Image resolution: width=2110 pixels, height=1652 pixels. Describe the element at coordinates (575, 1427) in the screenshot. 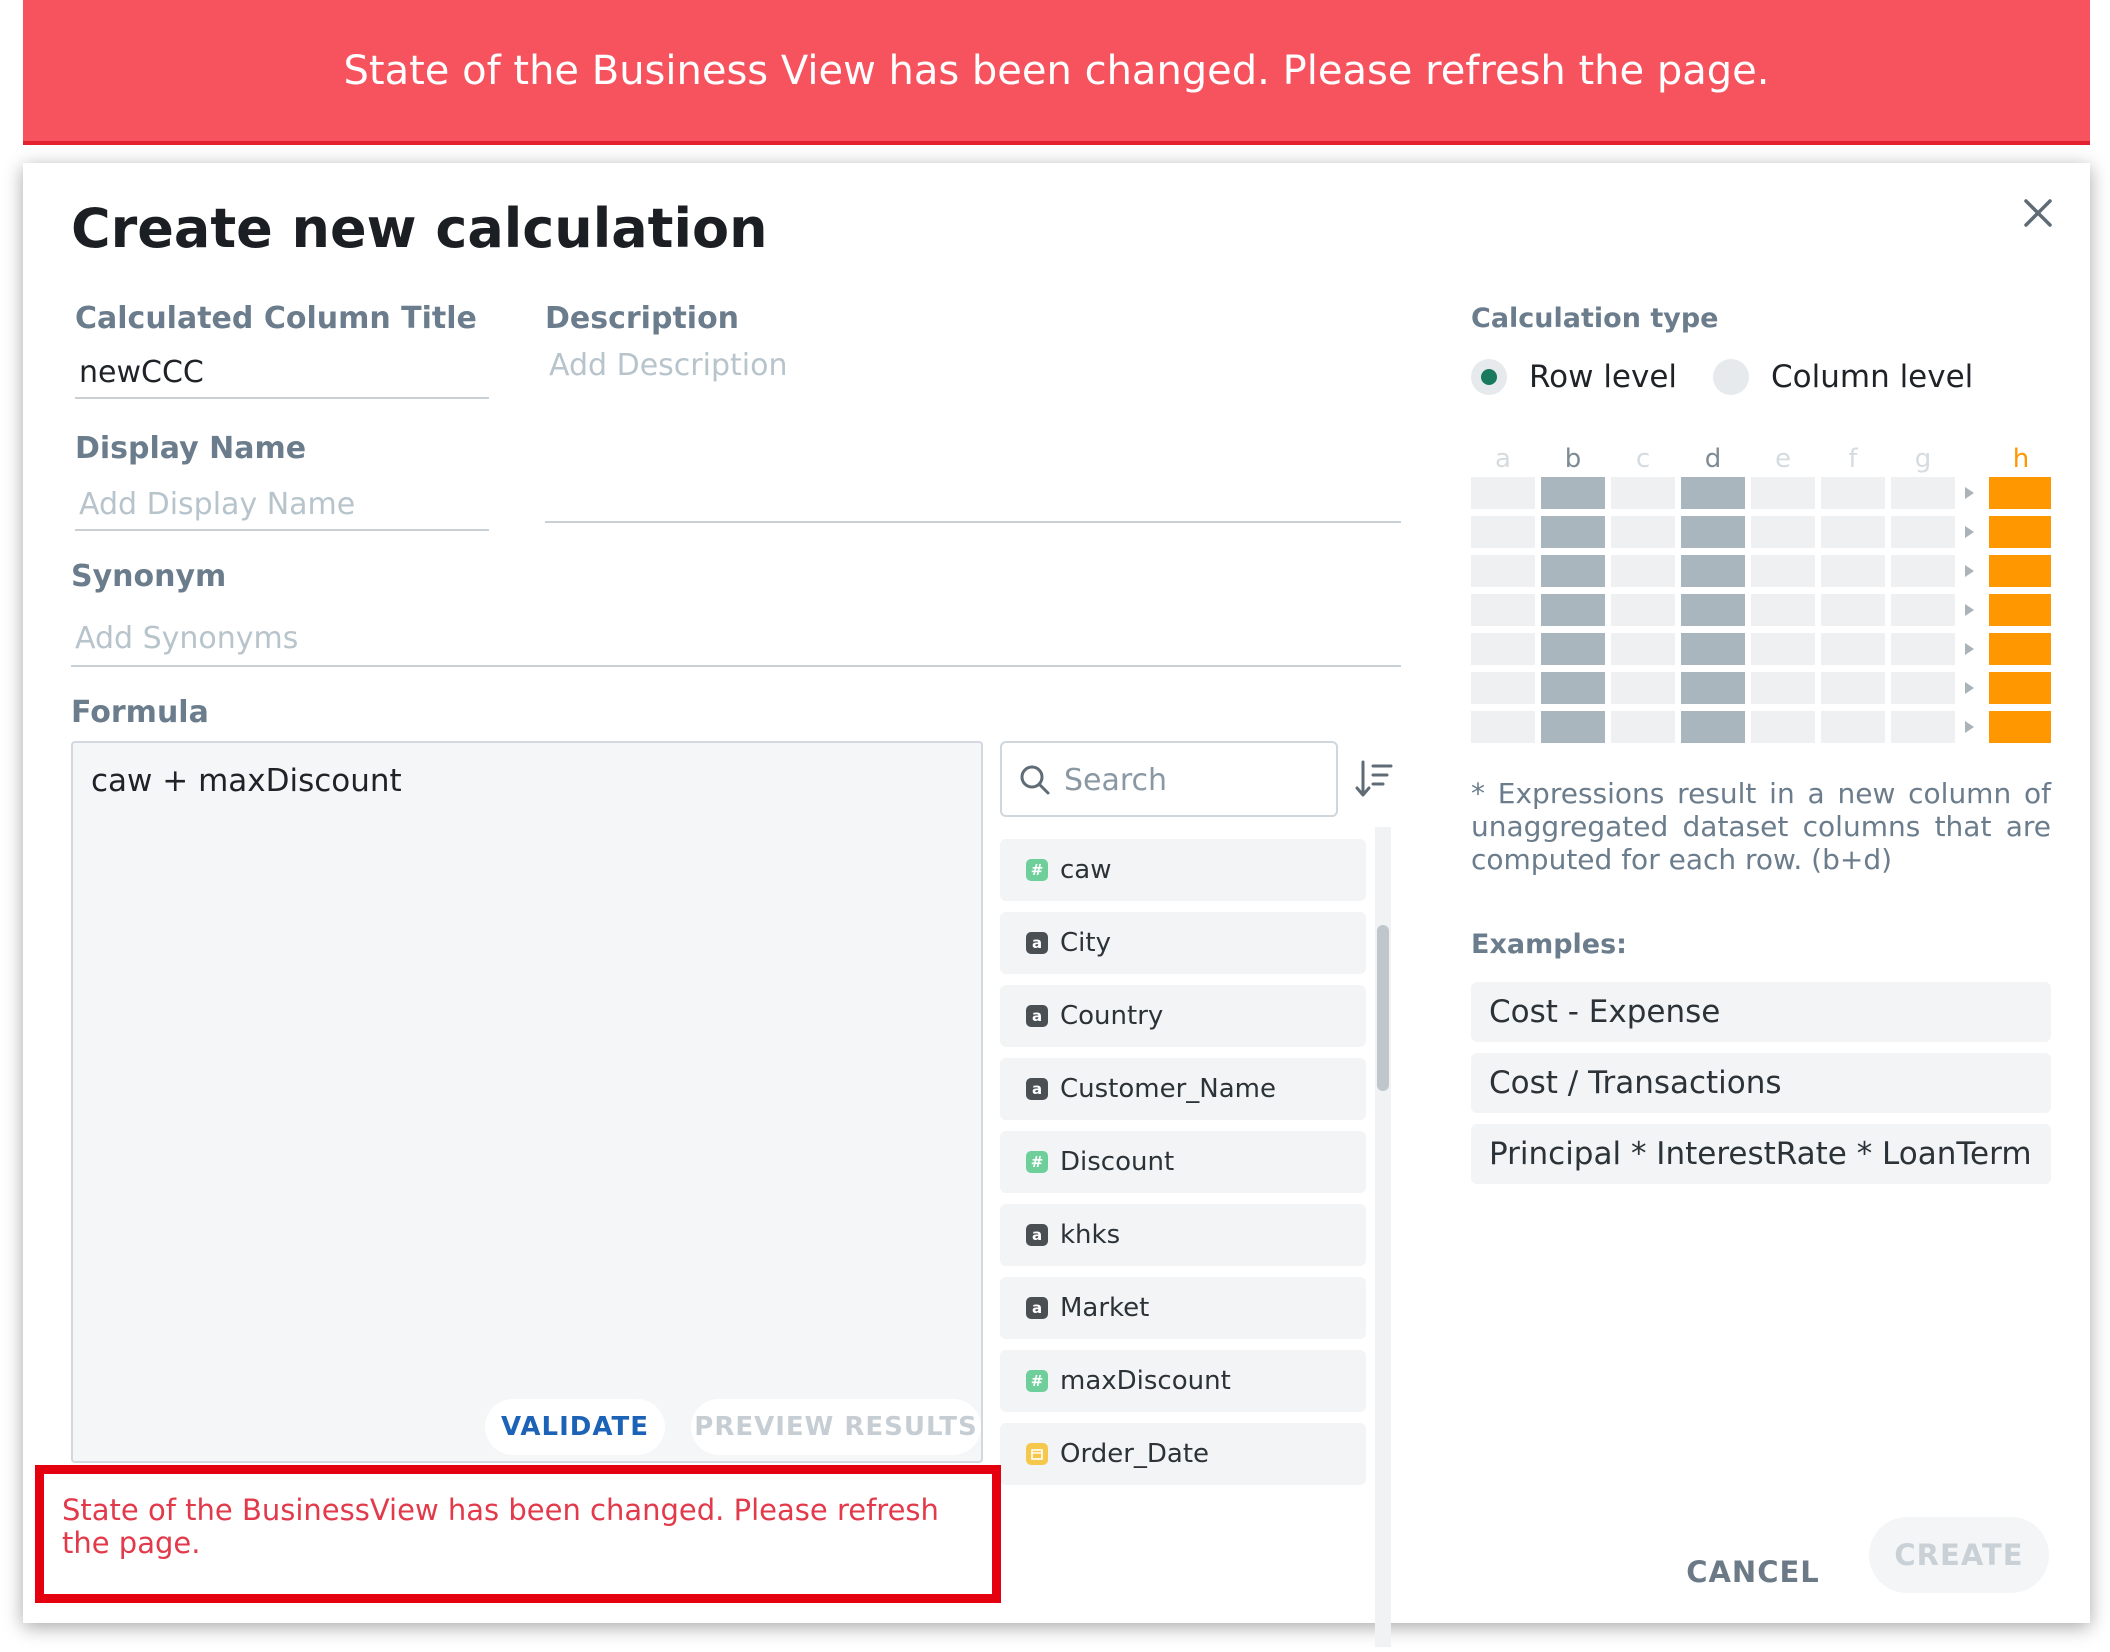

I see `validate-button: VALIDATE` at that location.